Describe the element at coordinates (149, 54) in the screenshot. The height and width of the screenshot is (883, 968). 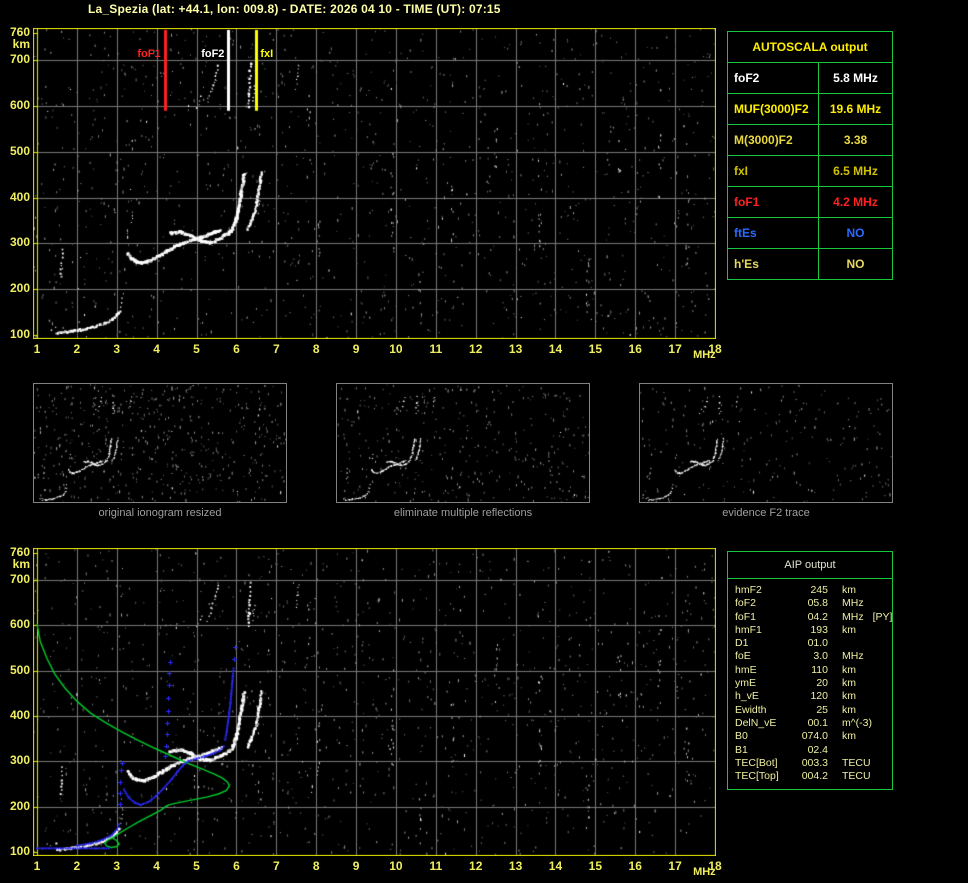
I see `marker-label-foF1: foF1` at that location.